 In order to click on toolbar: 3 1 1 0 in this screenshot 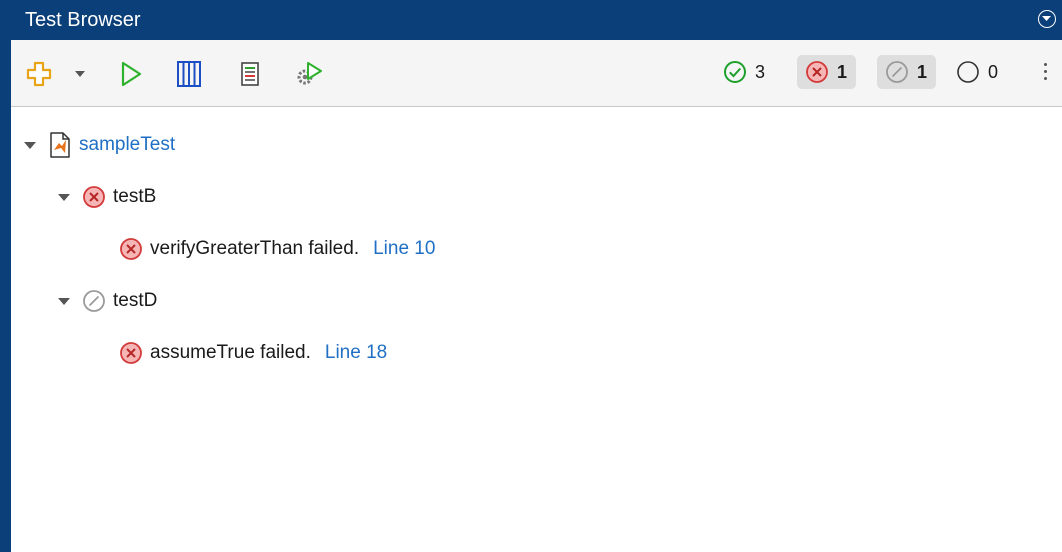, I will do `click(536, 73)`.